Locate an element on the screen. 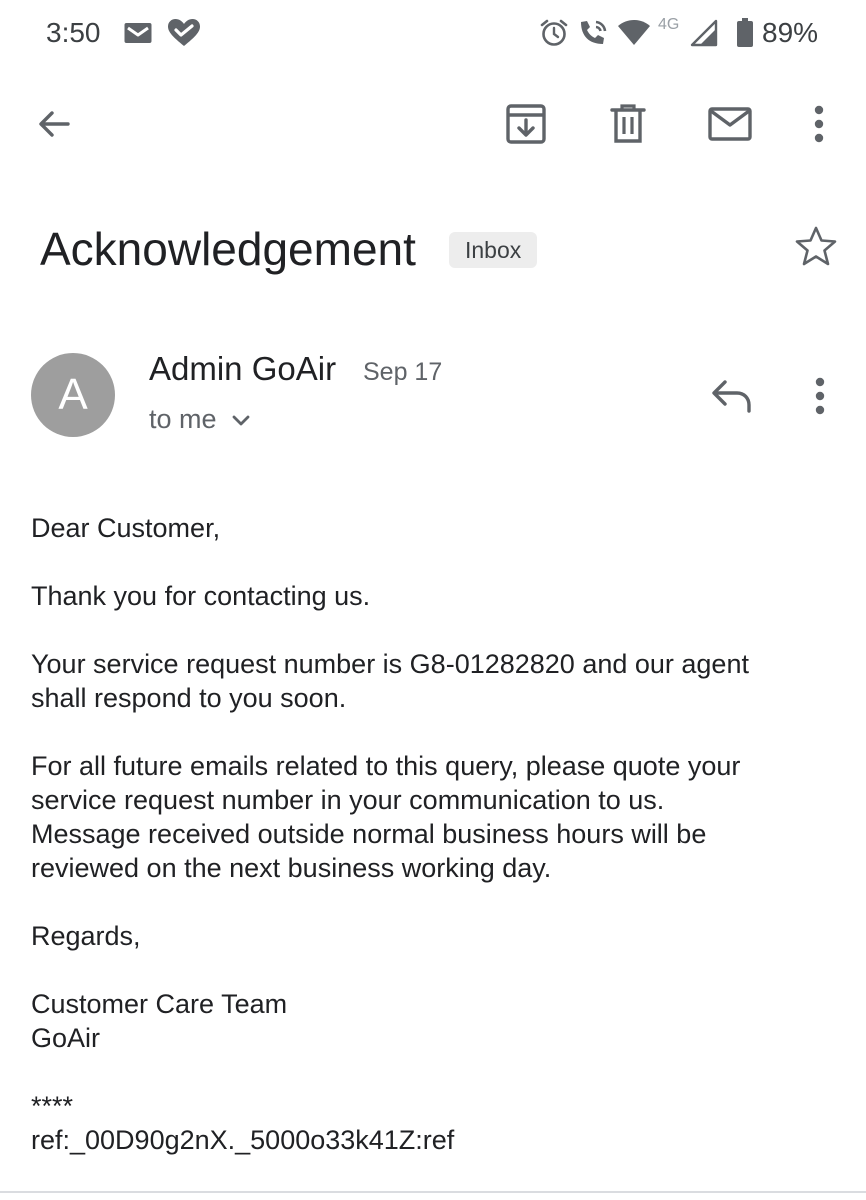  reply-icon is located at coordinates (732, 398).